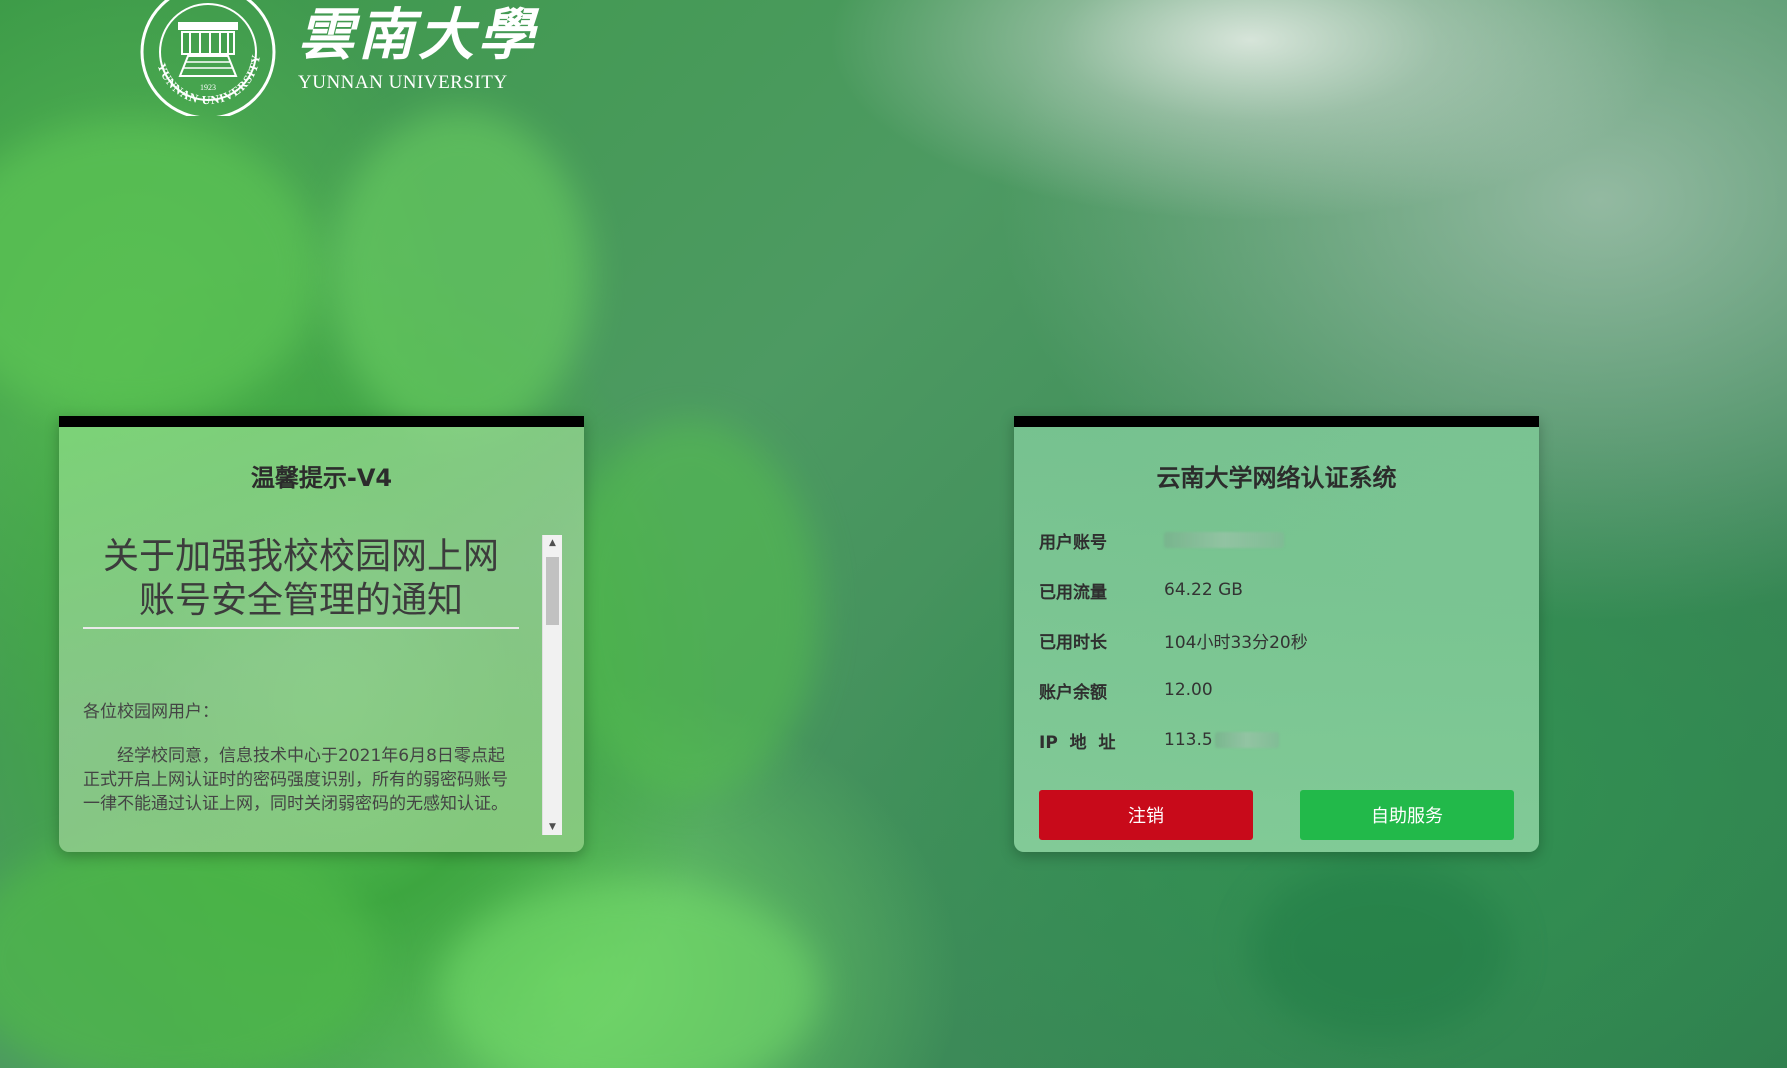 This screenshot has height=1068, width=1787. I want to click on info-row-ip: IP 地 址 113.5, so click(1276, 740).